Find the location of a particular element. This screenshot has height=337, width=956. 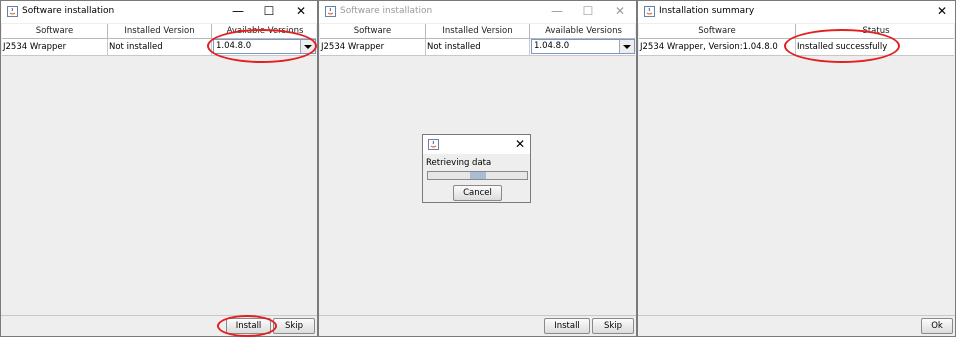

software-cell: J2534 Wrapper, Version:1.04.8.0 is located at coordinates (717, 47).